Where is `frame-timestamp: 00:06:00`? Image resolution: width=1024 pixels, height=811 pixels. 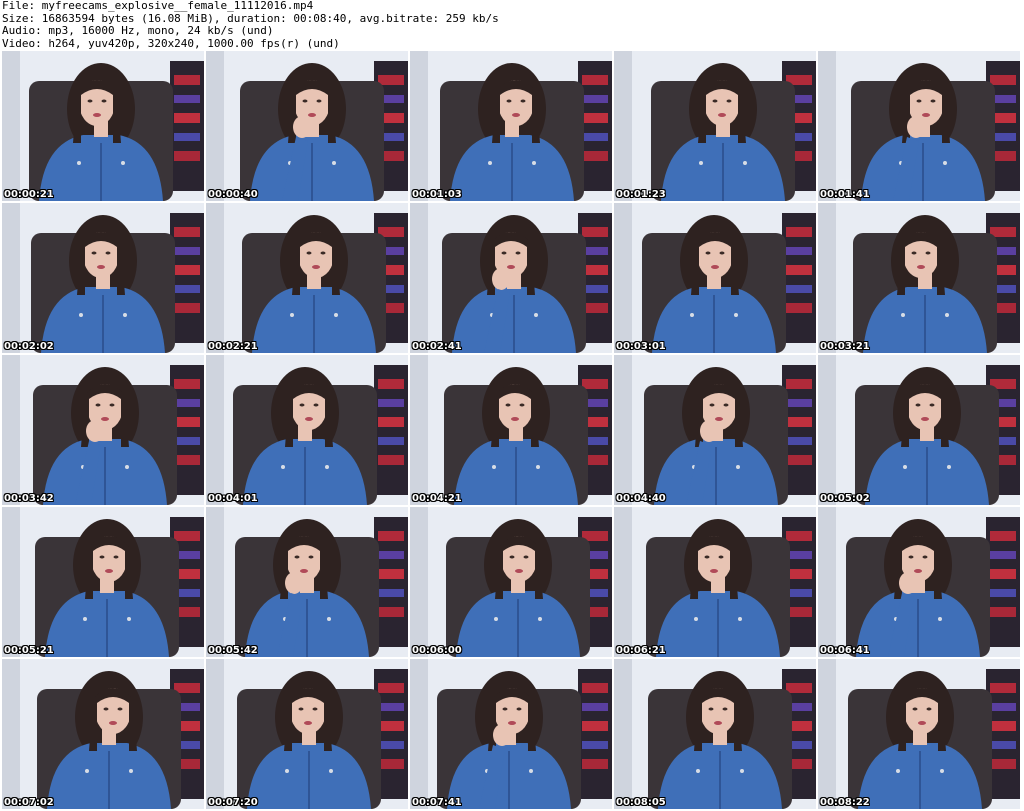
frame-timestamp: 00:06:00 is located at coordinates (437, 650).